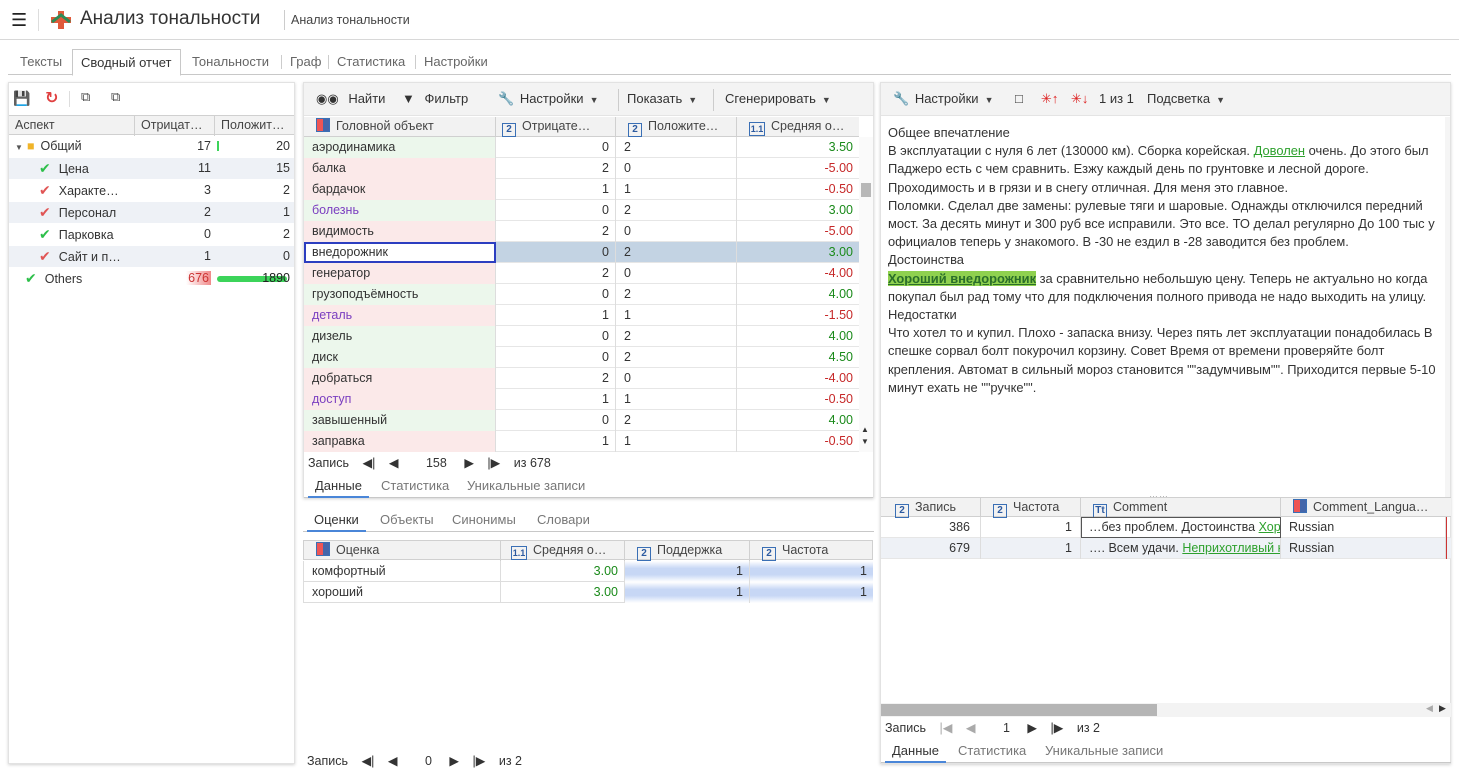  Describe the element at coordinates (400, 441) in the screenshot. I see `object-name: заправка` at that location.